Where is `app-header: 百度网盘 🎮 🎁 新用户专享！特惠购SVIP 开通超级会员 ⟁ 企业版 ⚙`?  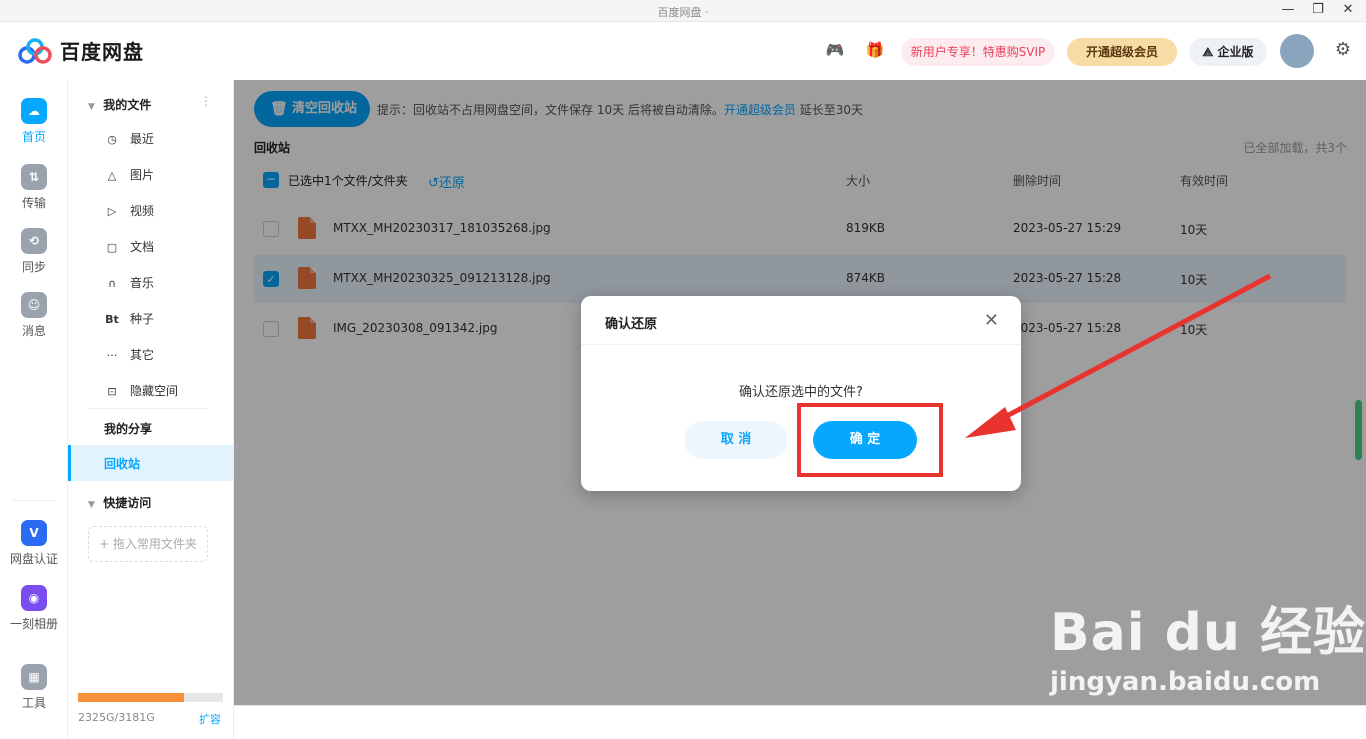 app-header: 百度网盘 🎮 🎁 新用户专享！特惠购SVIP 开通超级会员 ⟁ 企业版 ⚙ is located at coordinates (683, 51).